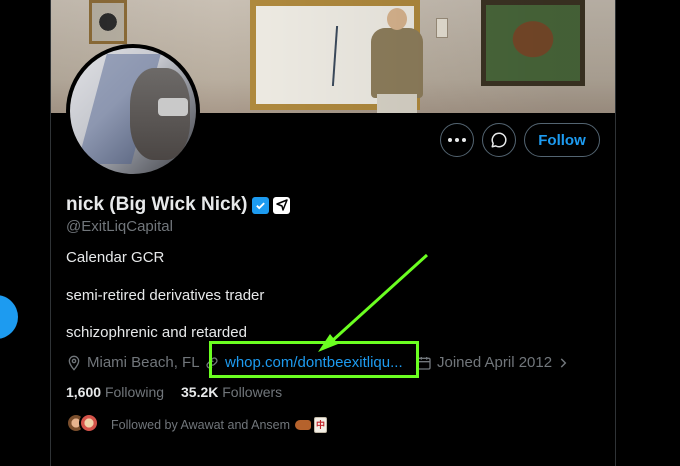  Describe the element at coordinates (115, 257) in the screenshot. I see `bio-line: Calendar GCR` at that location.